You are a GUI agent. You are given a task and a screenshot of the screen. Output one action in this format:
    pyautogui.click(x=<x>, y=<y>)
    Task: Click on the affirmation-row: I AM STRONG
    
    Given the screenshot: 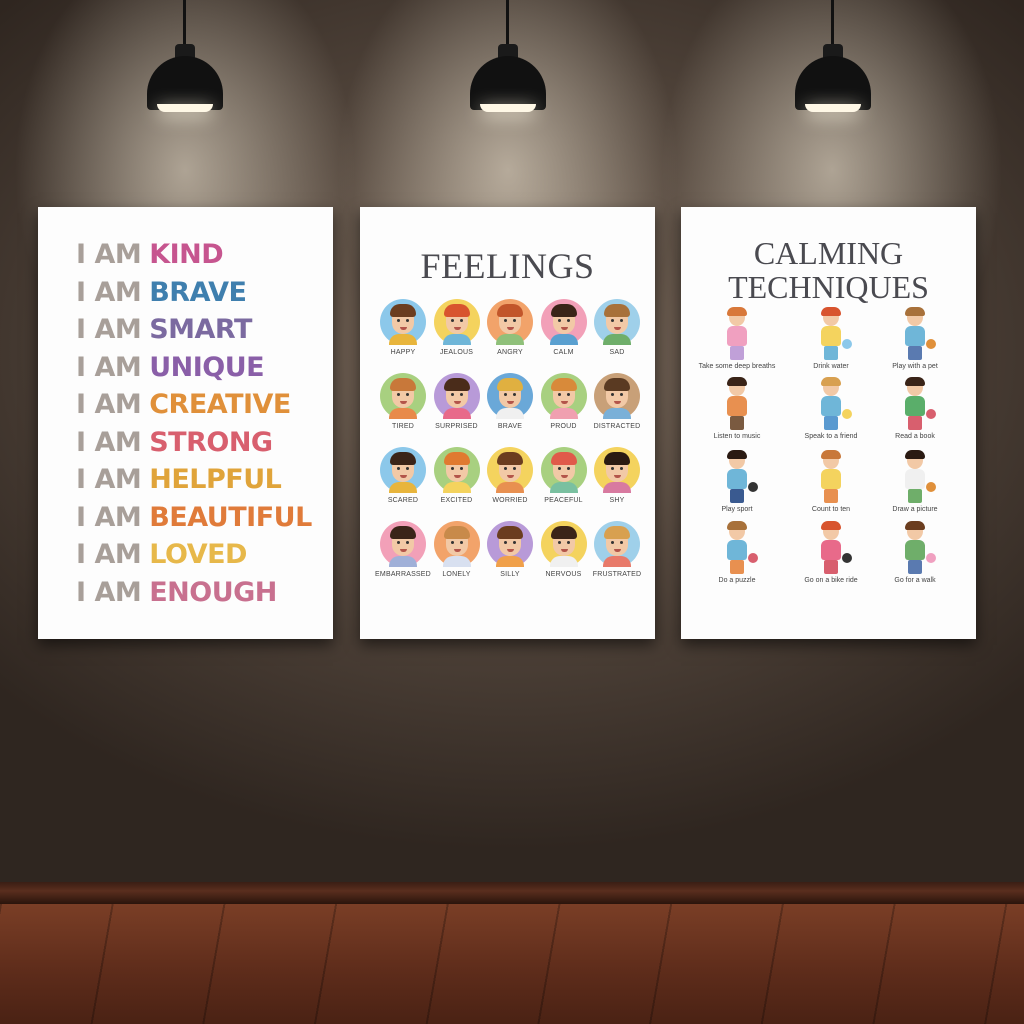 What is the action you would take?
    pyautogui.click(x=194, y=446)
    